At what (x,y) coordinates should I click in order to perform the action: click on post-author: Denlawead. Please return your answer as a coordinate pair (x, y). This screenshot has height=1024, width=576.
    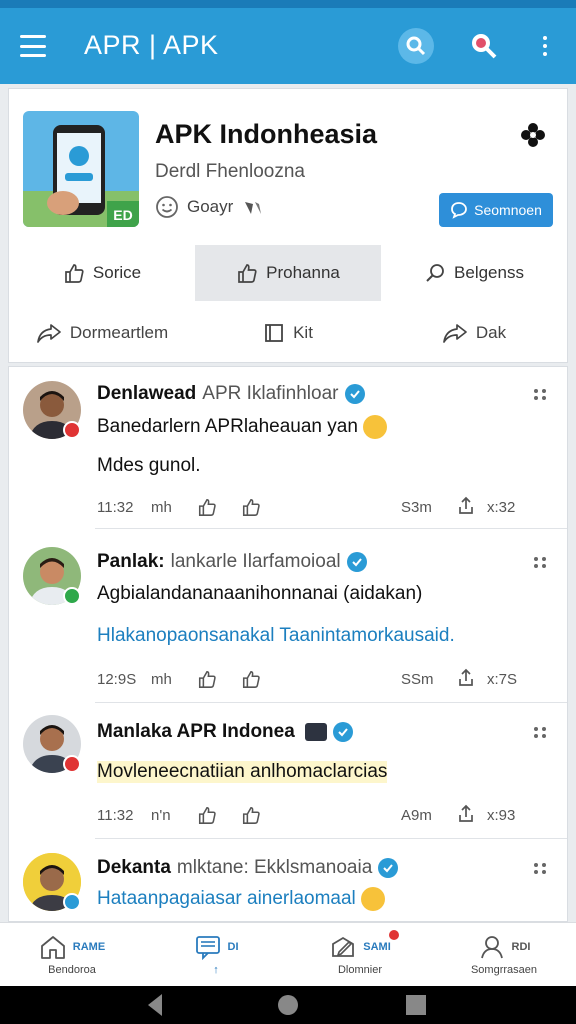
    Looking at the image, I should click on (146, 394).